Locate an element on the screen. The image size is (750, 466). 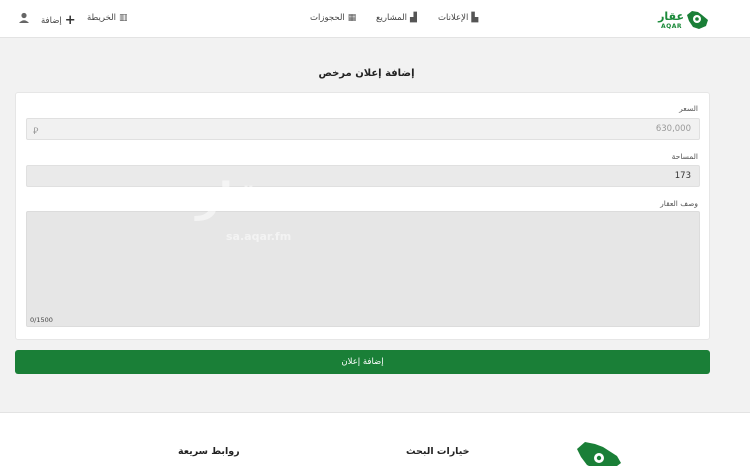
footer-quick-links-heading: روابط سريعة is located at coordinates (209, 451).